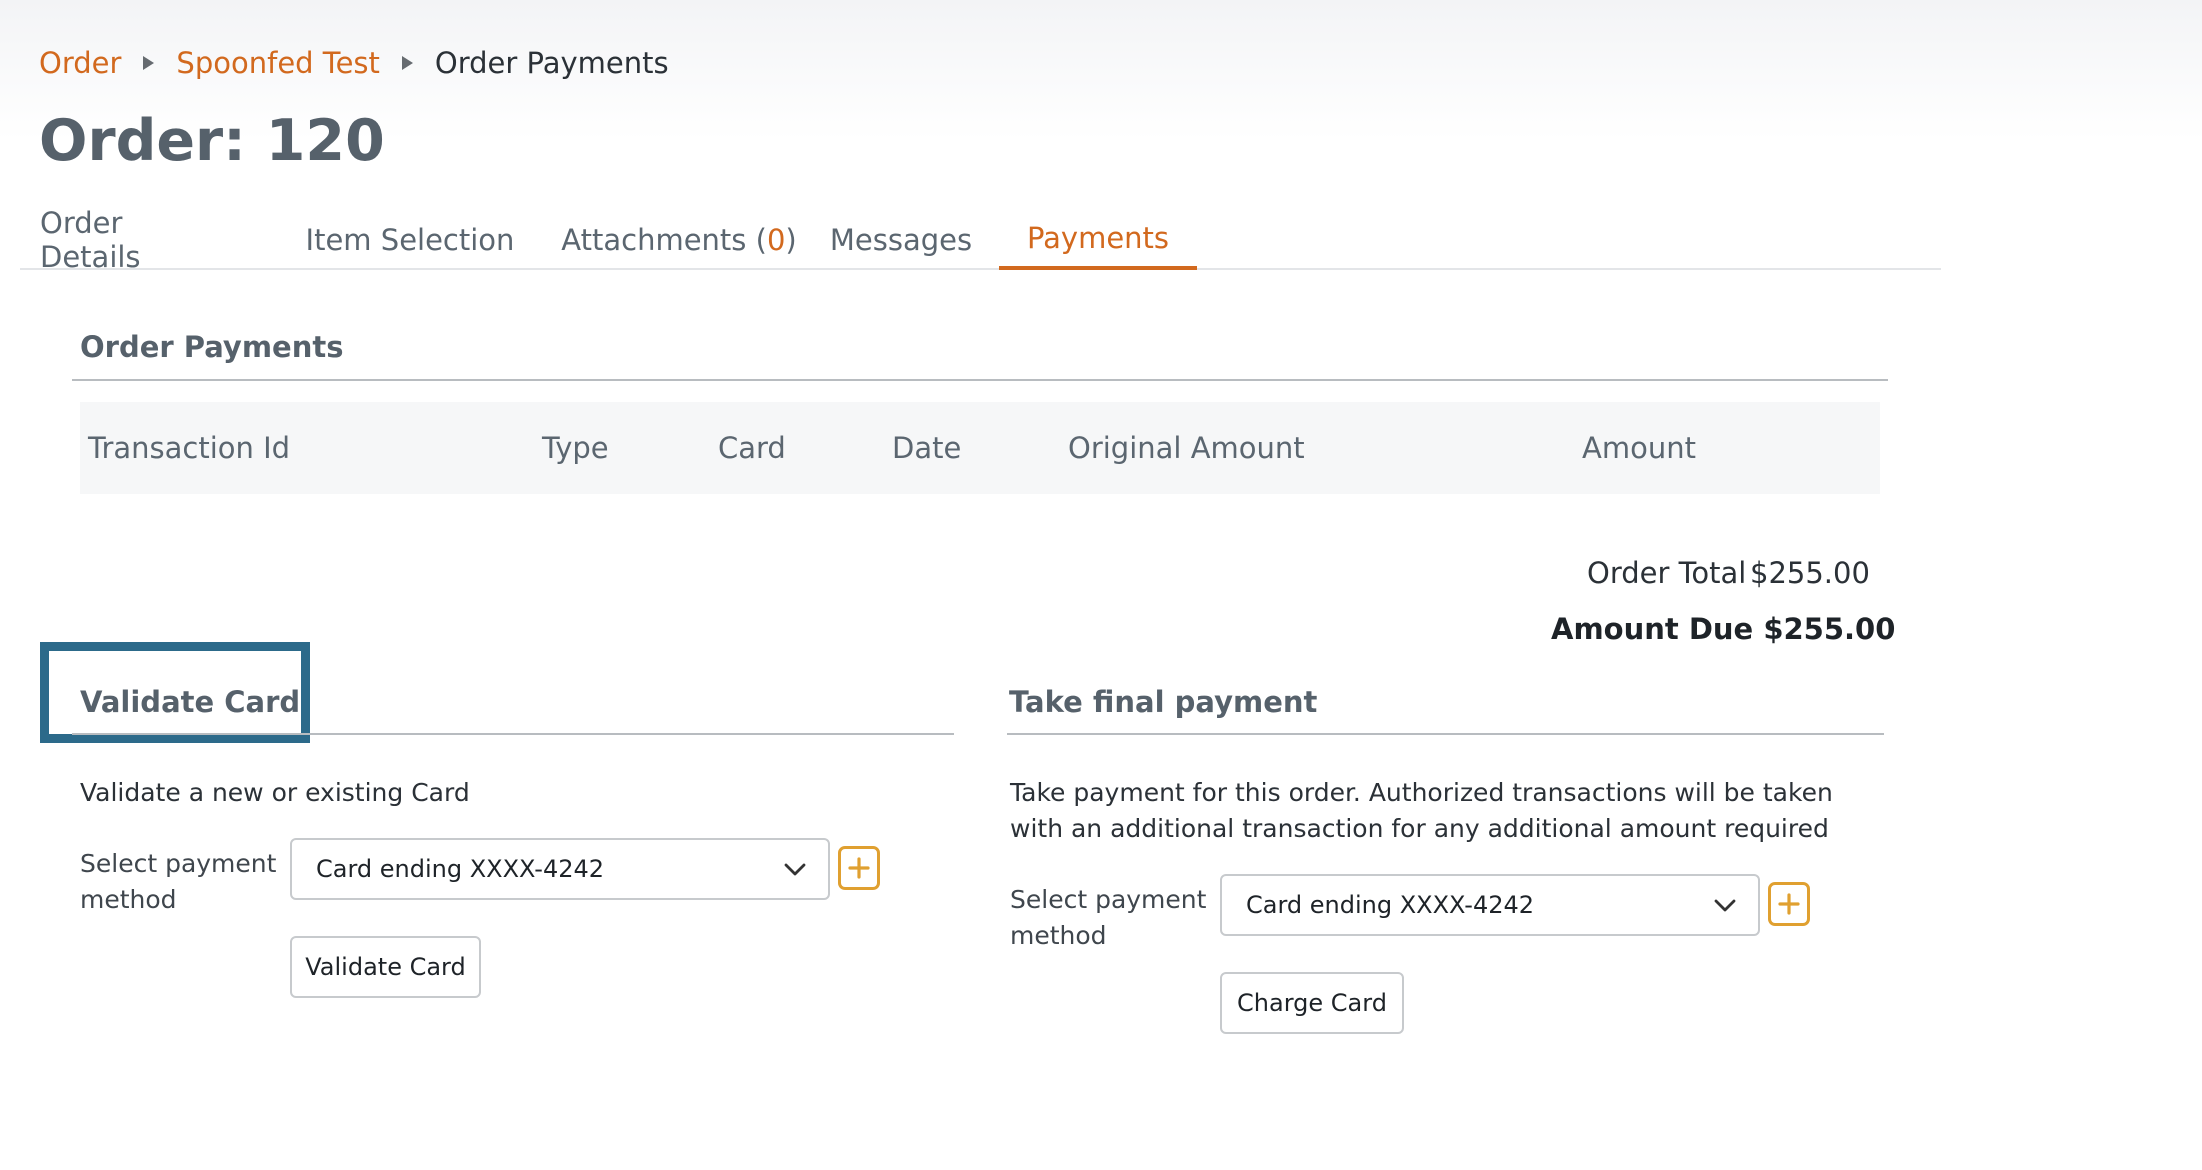 The height and width of the screenshot is (1170, 2202). I want to click on column-original-amount: Original Amount, so click(1186, 448).